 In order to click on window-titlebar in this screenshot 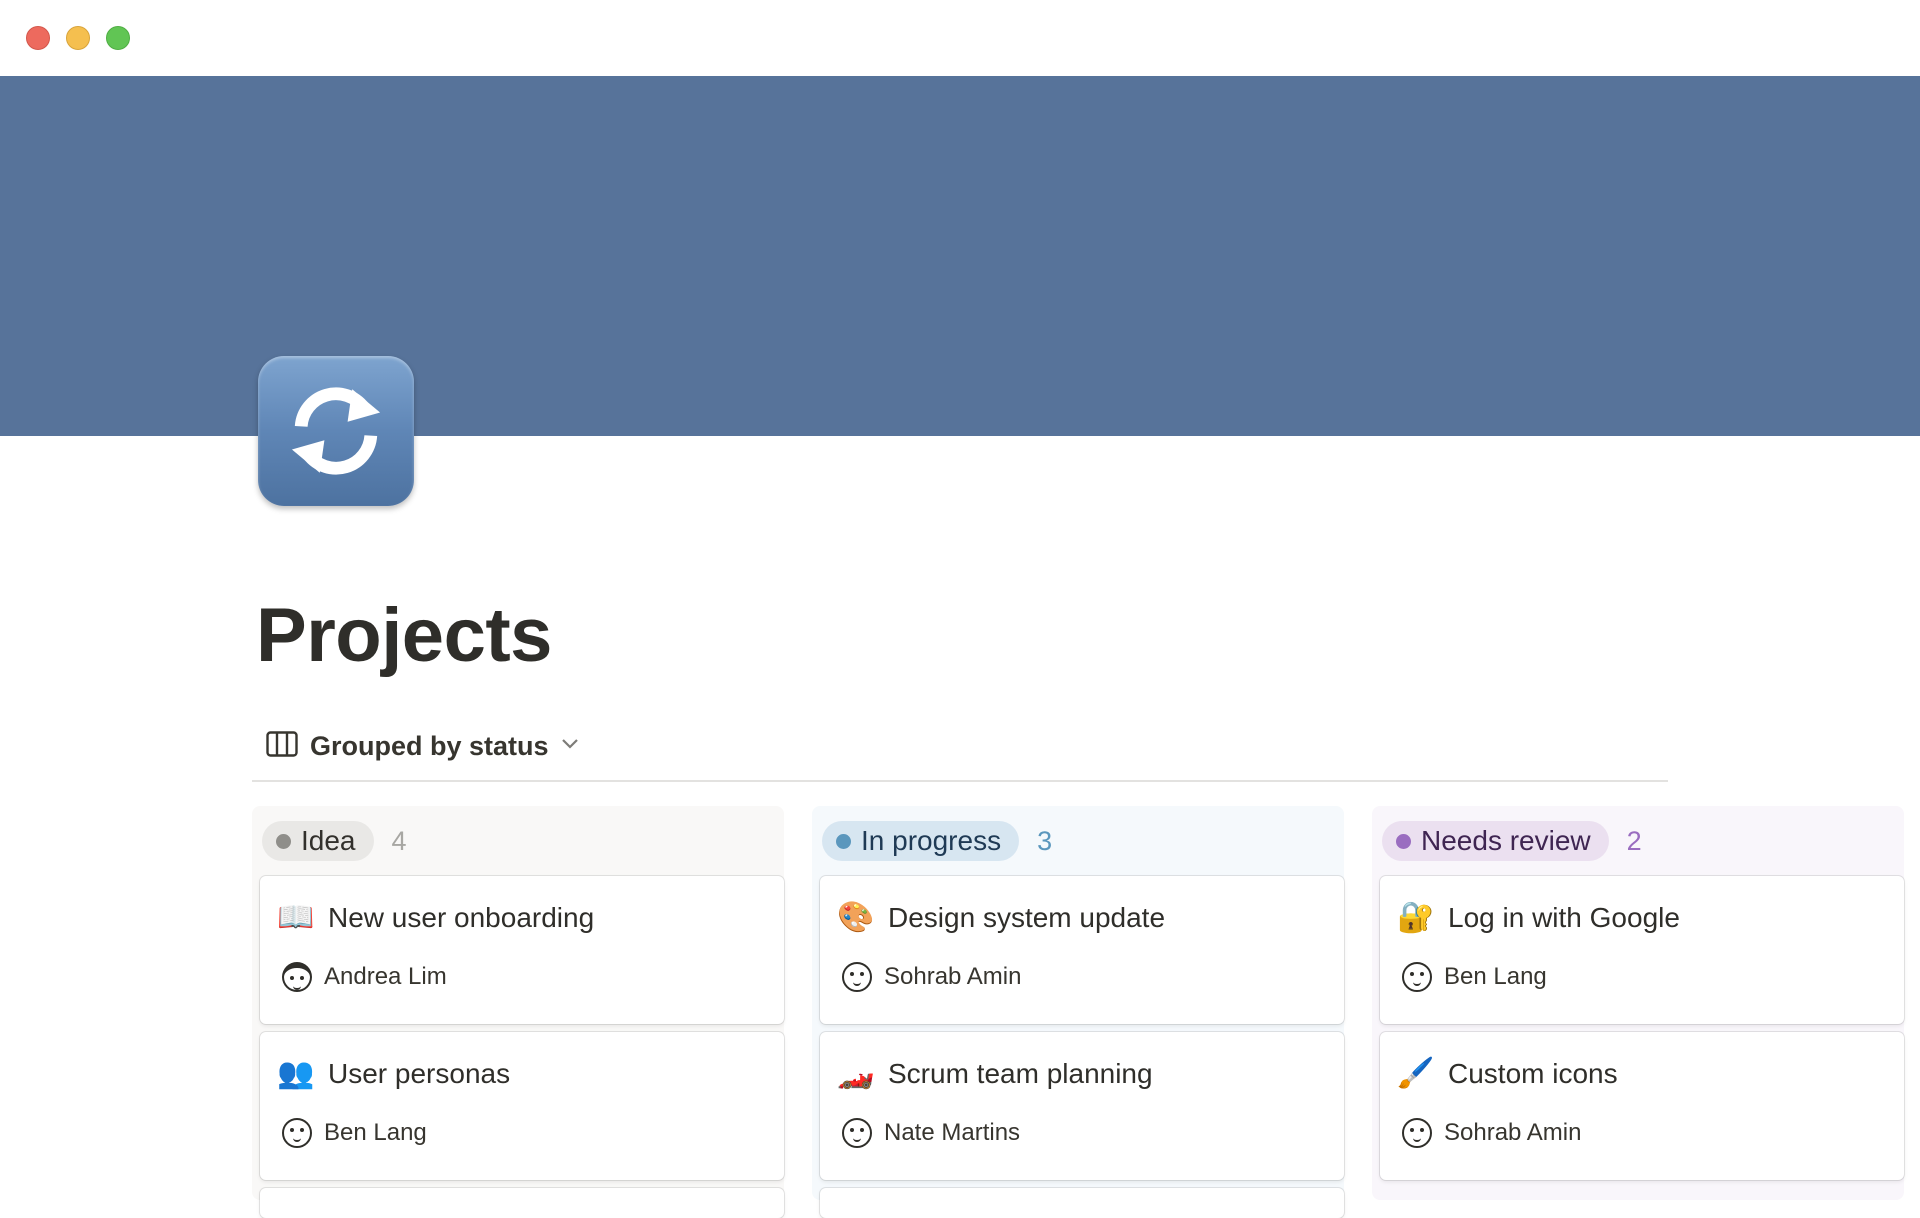, I will do `click(960, 38)`.